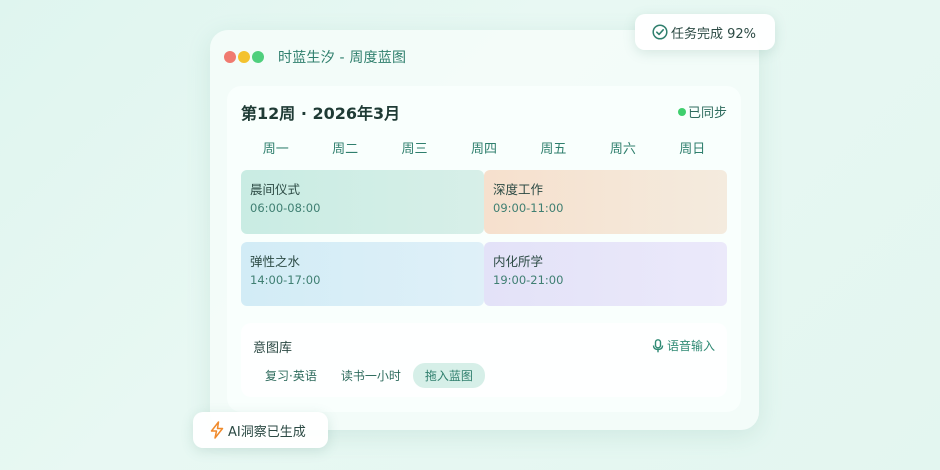  I want to click on block-title: 晨间仪式, so click(275, 189).